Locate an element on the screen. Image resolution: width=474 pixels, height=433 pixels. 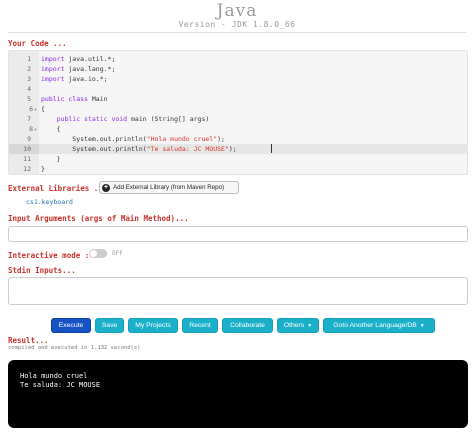
others-label: Others is located at coordinates (294, 325).